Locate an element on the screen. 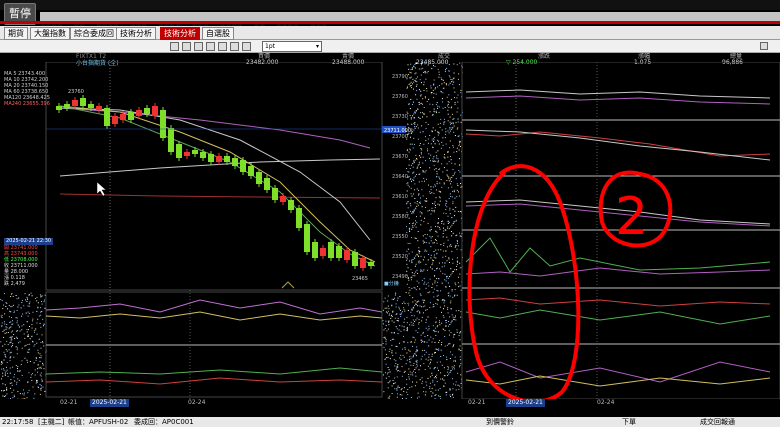 The image size is (780, 427). right-line is located at coordinates (618, 144).